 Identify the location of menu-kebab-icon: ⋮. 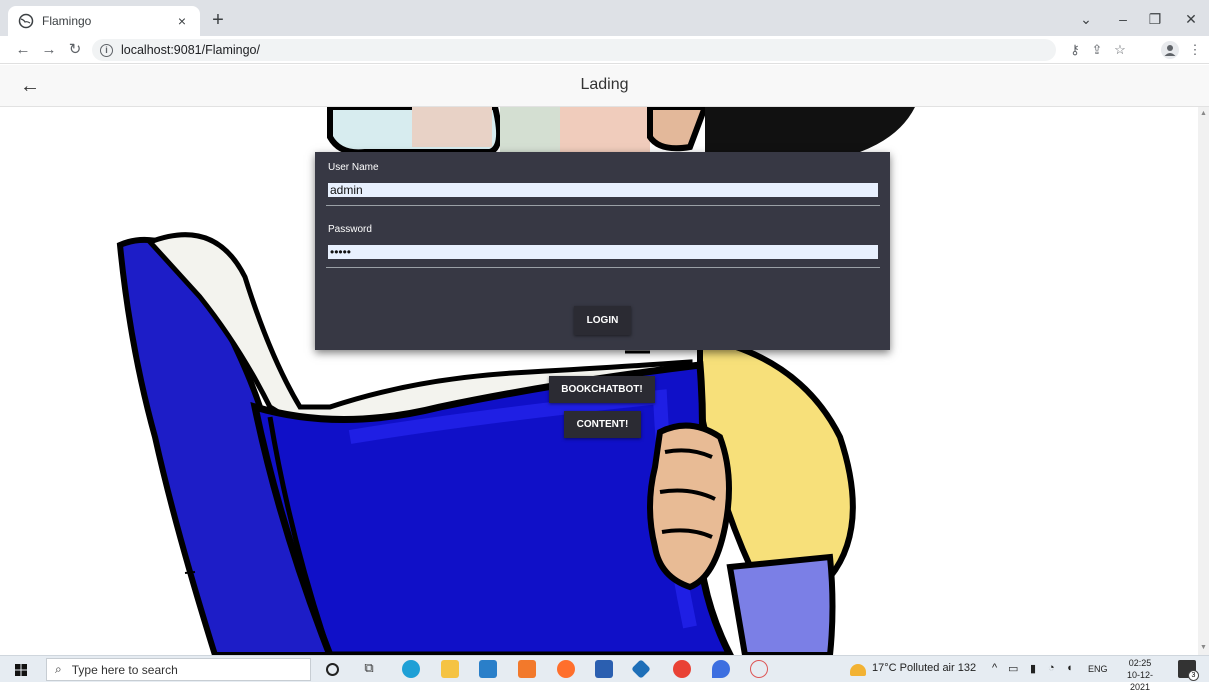
(1195, 50).